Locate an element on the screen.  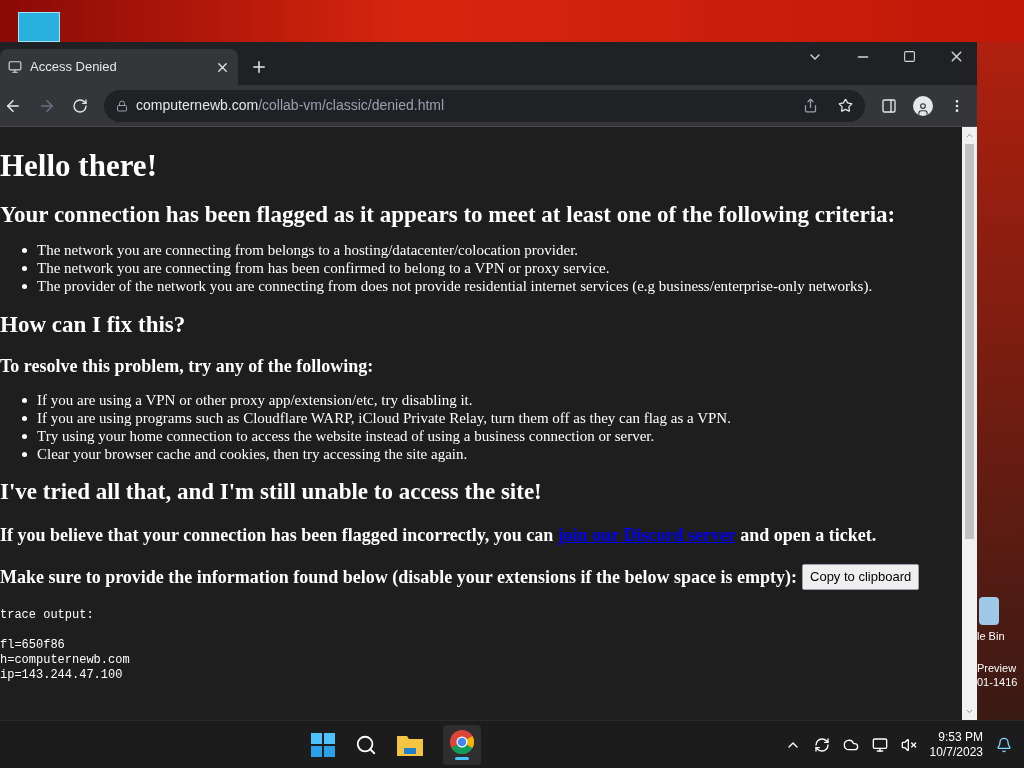
criteria-item: The network you are connecting from has been confirmed to belong to a VPN or proxy service. is located at coordinates (323, 268).